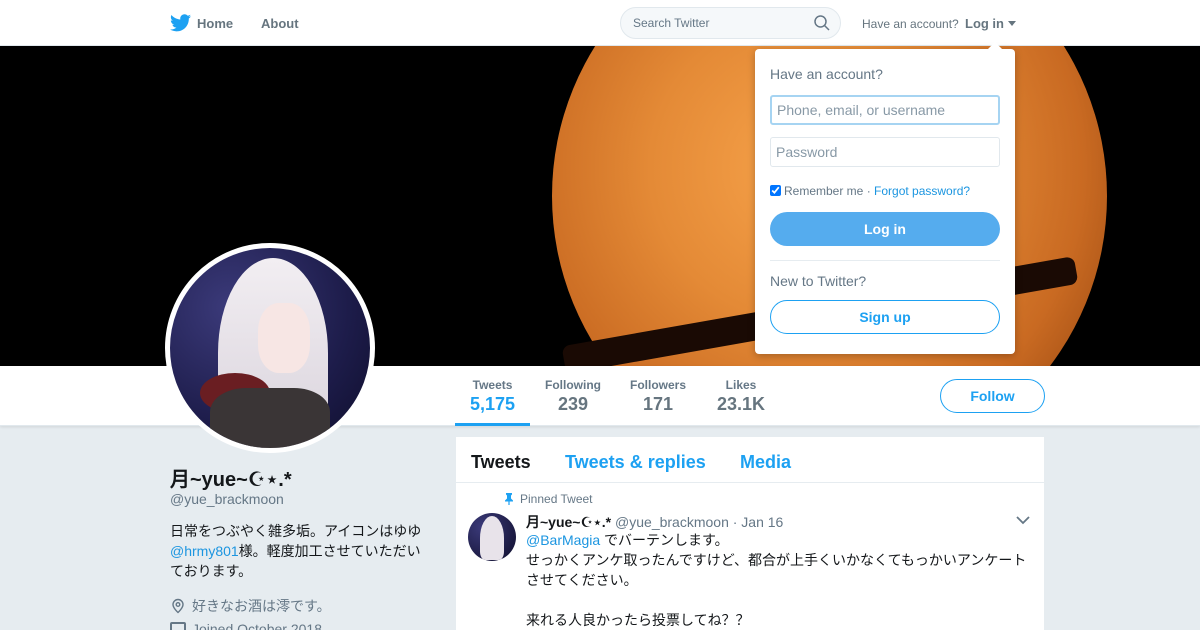  What do you see at coordinates (758, 522) in the screenshot?
I see `tweet-date: · Jan 16` at bounding box center [758, 522].